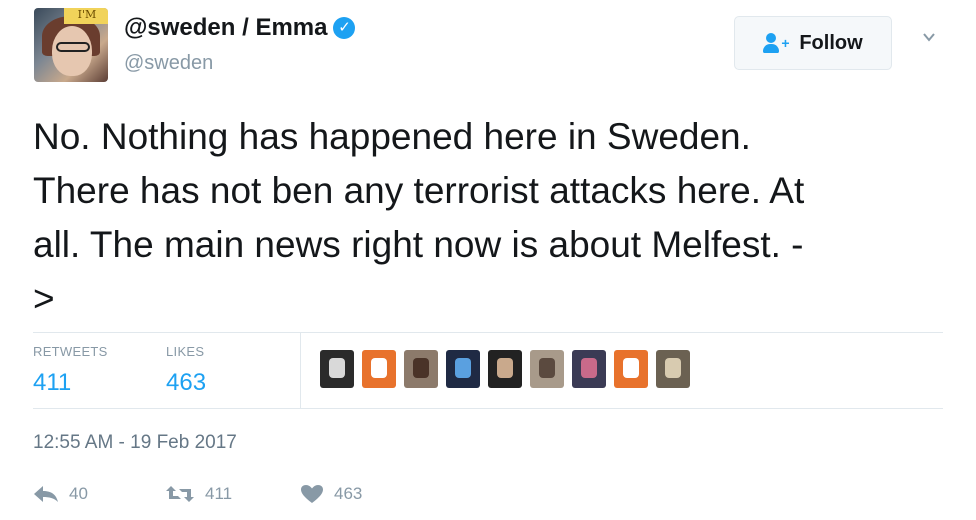 Image resolution: width=976 pixels, height=520 pixels. I want to click on follow-button: + Follow, so click(813, 43).